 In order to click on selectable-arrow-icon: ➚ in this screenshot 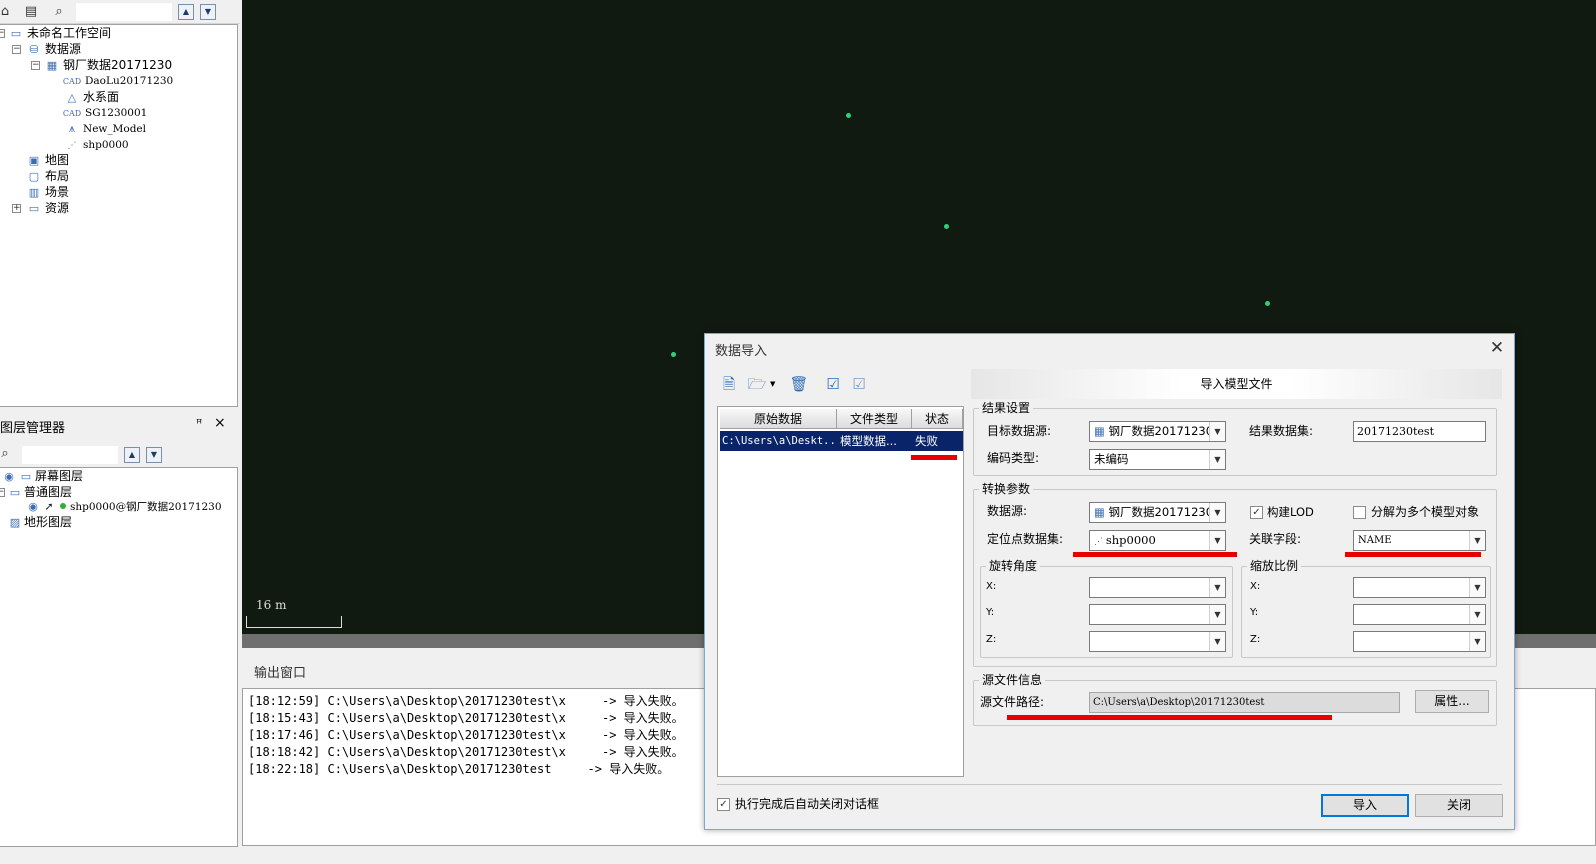, I will do `click(49, 507)`.